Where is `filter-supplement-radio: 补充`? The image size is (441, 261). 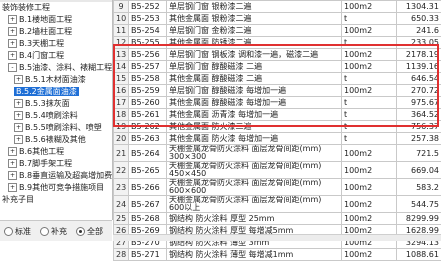
filter-supplement-radio: 补充 is located at coordinates (53, 231).